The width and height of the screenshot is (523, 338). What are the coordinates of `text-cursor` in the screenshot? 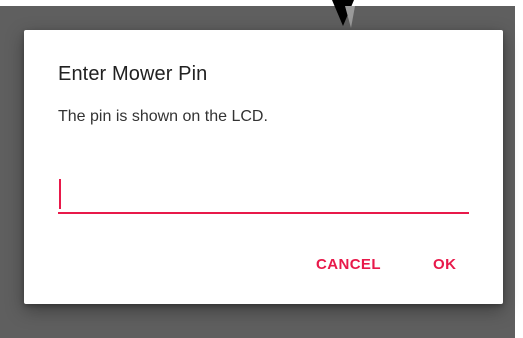 It's located at (60, 194).